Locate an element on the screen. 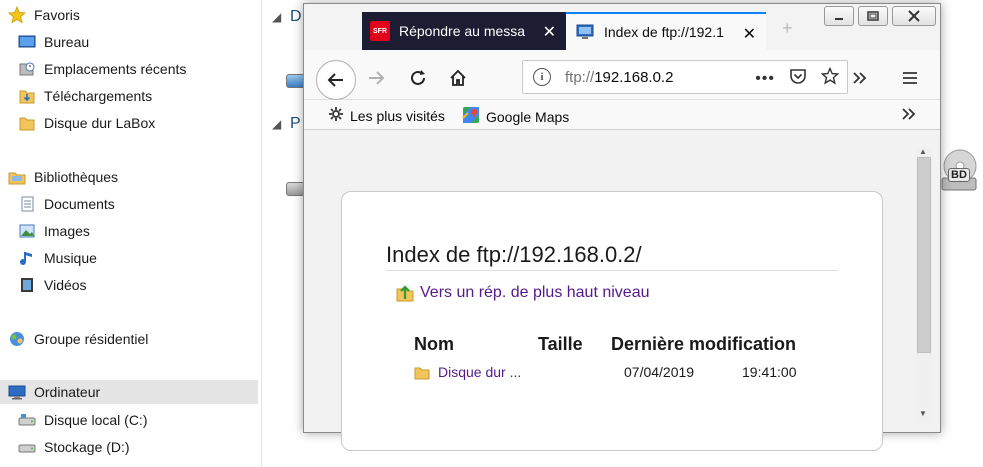  nav-item-images: Images is located at coordinates (54, 231).